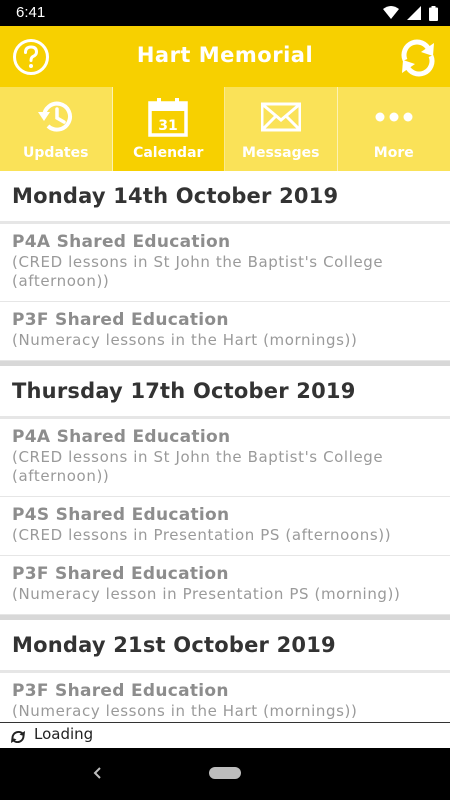 The width and height of the screenshot is (450, 800). Describe the element at coordinates (433, 13) in the screenshot. I see `battery-icon` at that location.